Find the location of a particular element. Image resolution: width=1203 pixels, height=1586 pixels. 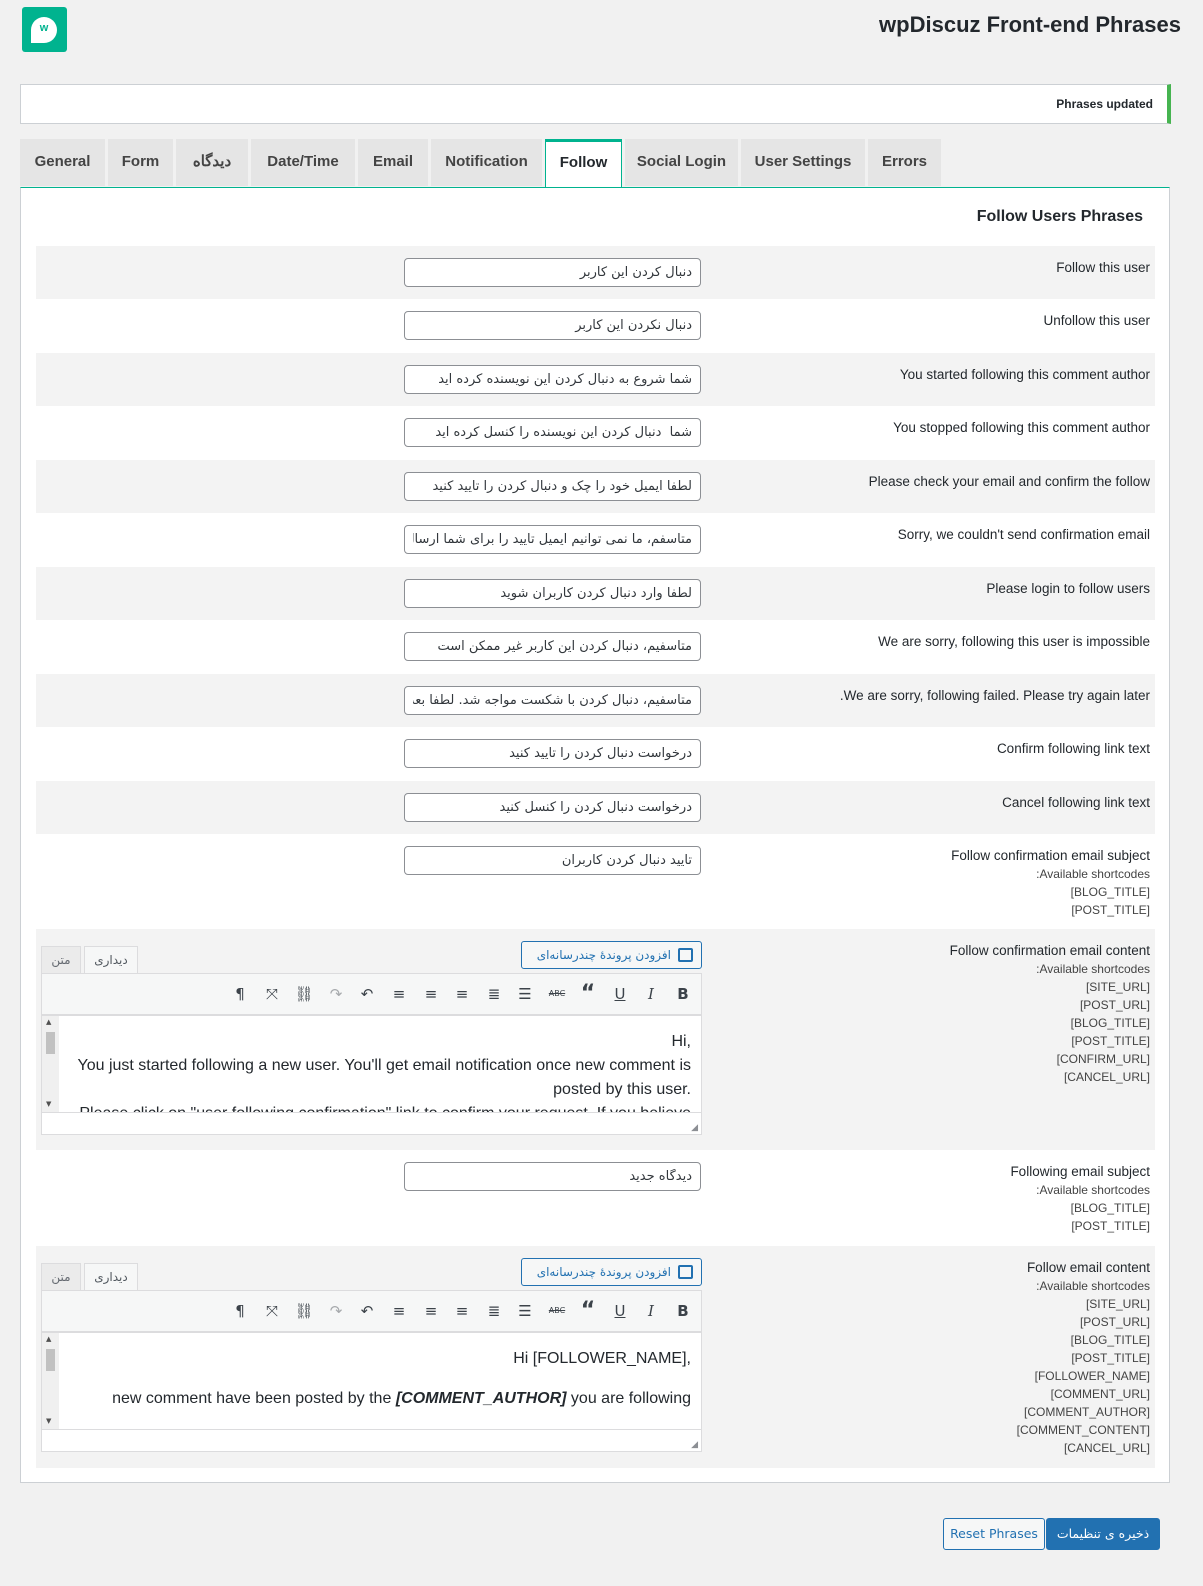

phrase-input-unfollow-user is located at coordinates (552, 325).